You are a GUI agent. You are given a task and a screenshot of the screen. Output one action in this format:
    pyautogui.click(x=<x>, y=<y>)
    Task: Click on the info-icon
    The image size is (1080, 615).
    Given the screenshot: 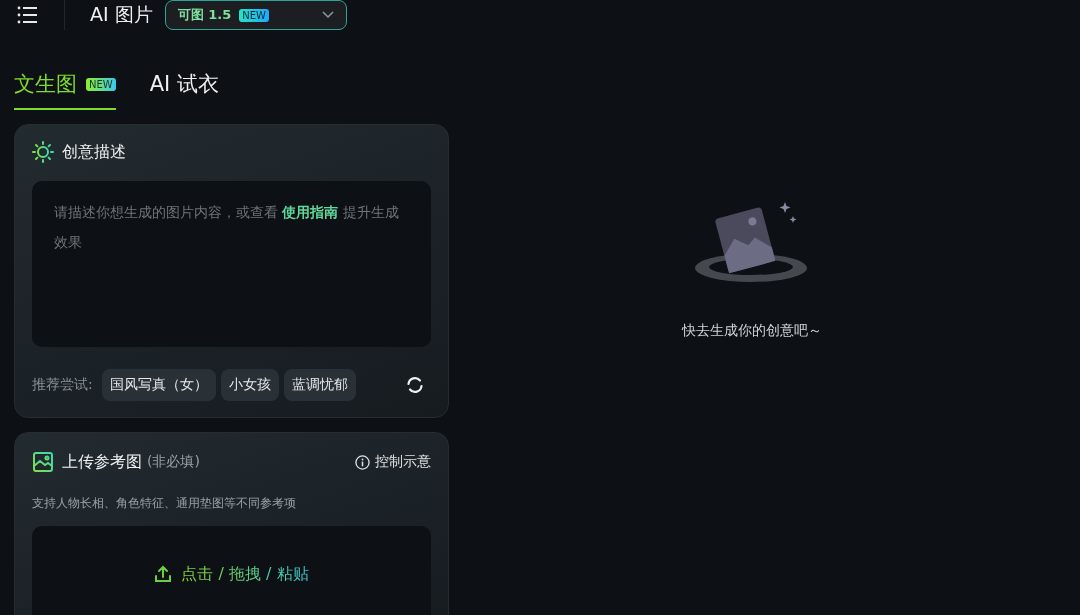 What is the action you would take?
    pyautogui.click(x=362, y=462)
    